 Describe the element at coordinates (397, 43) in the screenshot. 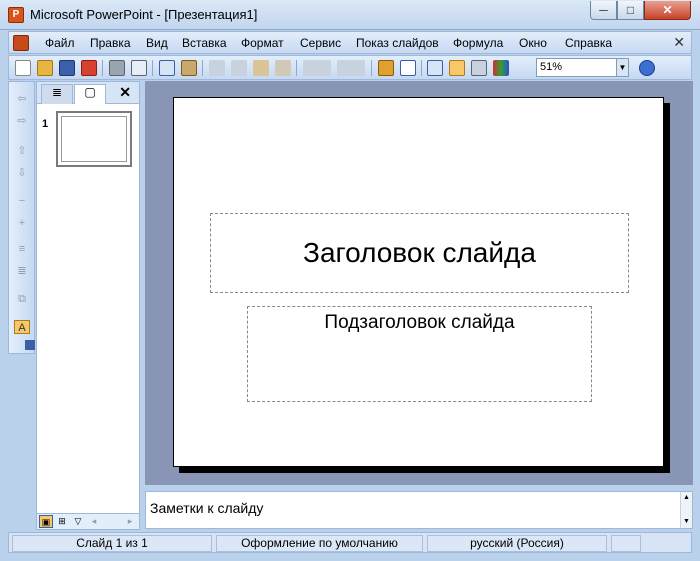

I see `menu-slideshow: Показ слайдов` at that location.